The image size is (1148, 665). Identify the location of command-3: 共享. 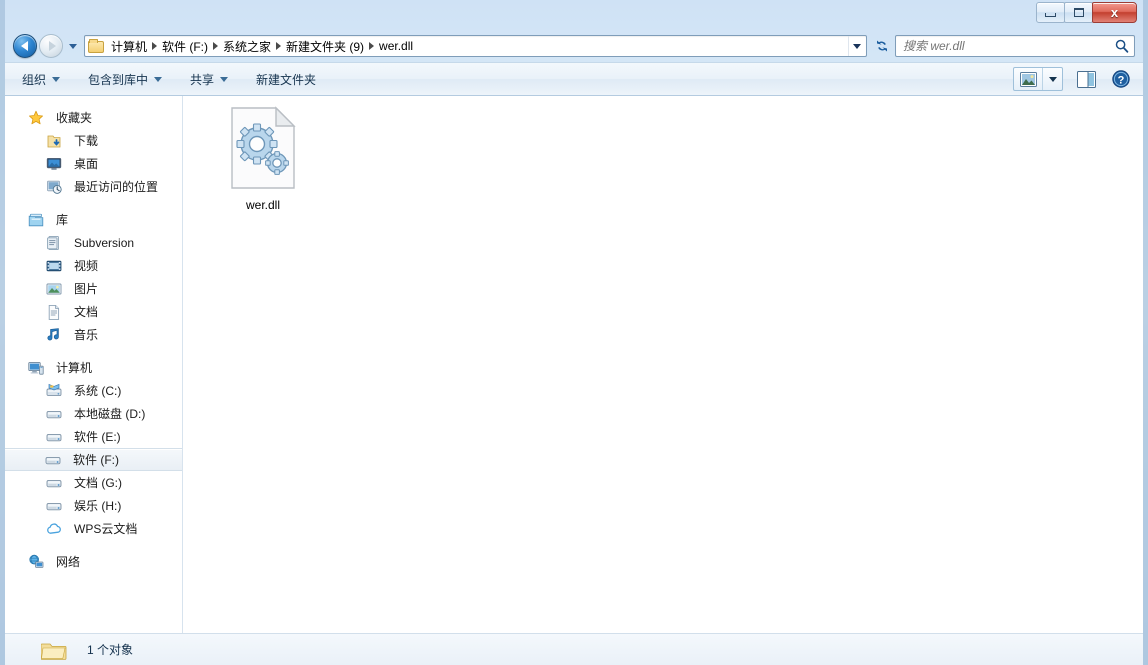
(209, 79).